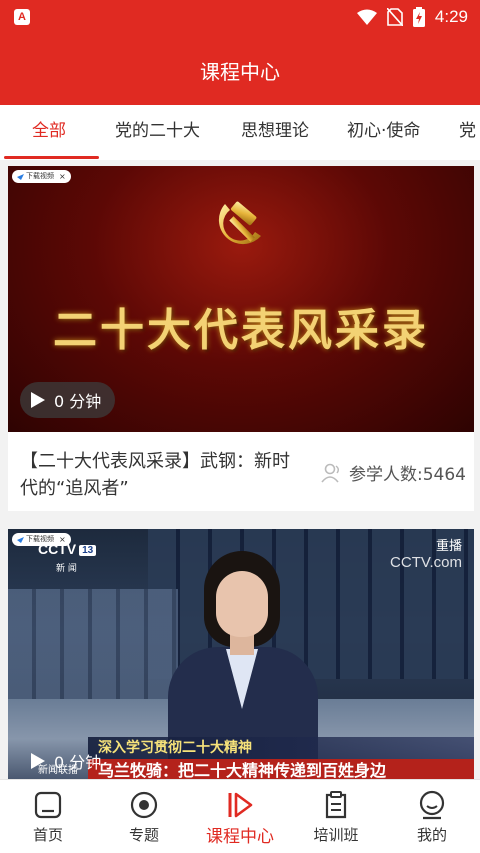 This screenshot has width=480, height=853. I want to click on cctv-channel-sub: 新 闻, so click(66, 569).